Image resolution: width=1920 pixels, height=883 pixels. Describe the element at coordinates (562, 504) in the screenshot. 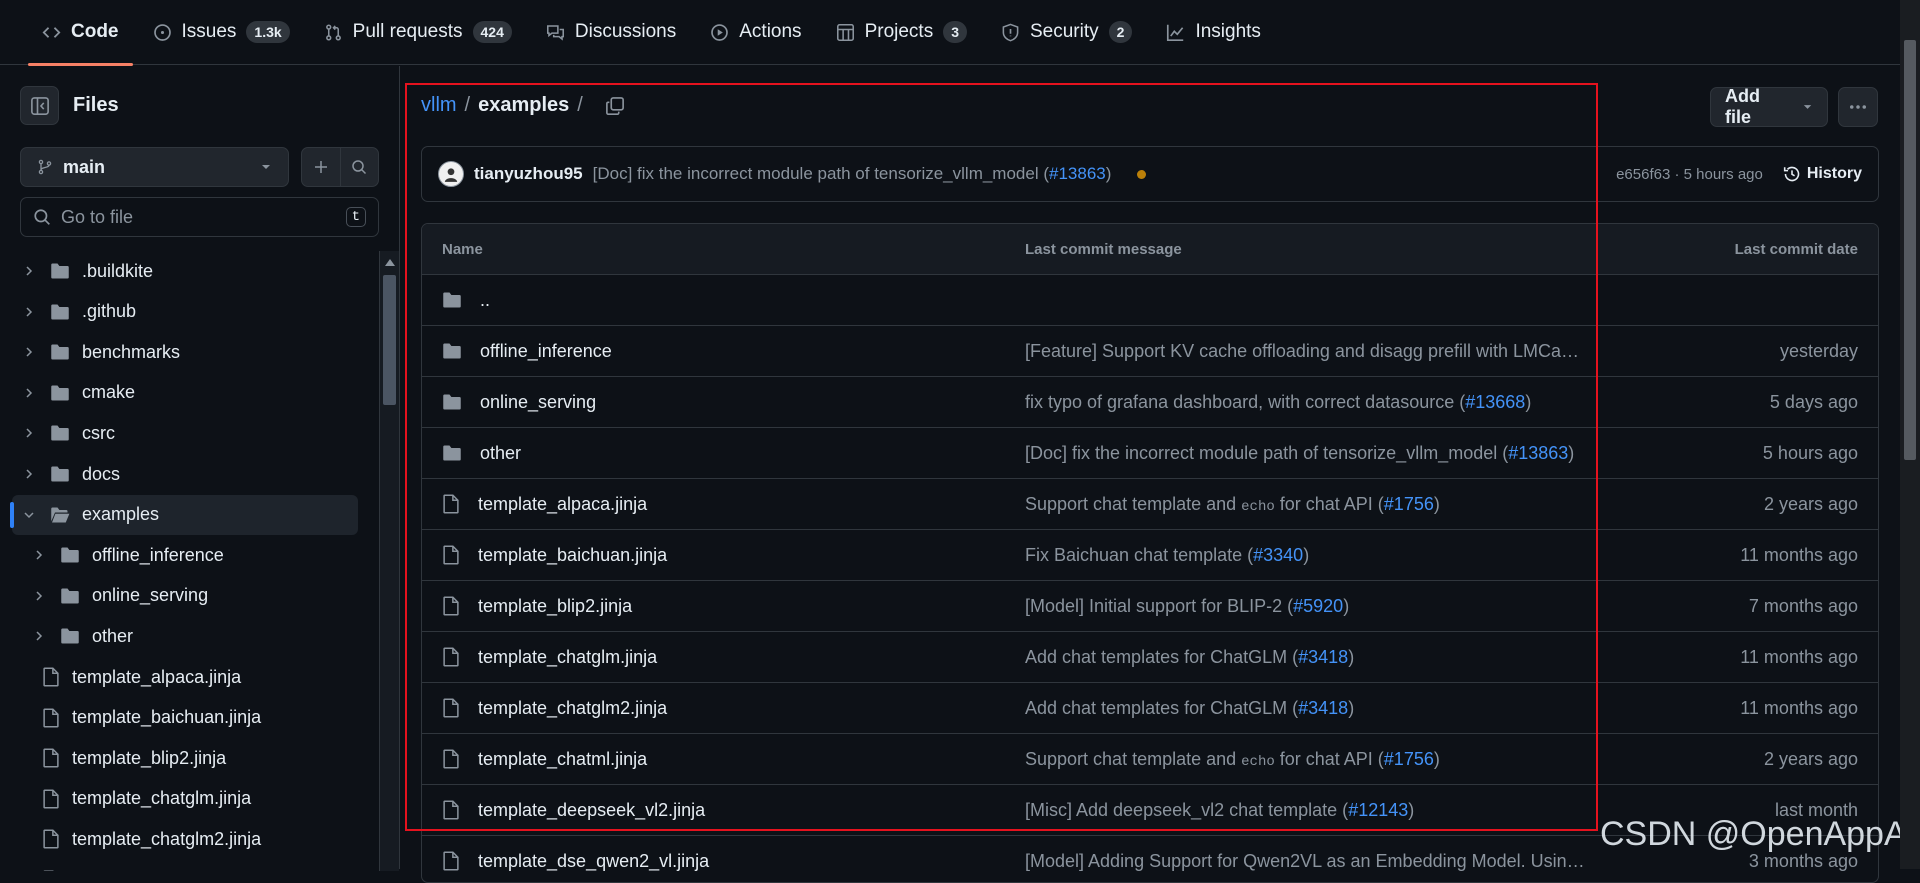

I see `file-name-link: template_alpaca.jinja` at that location.